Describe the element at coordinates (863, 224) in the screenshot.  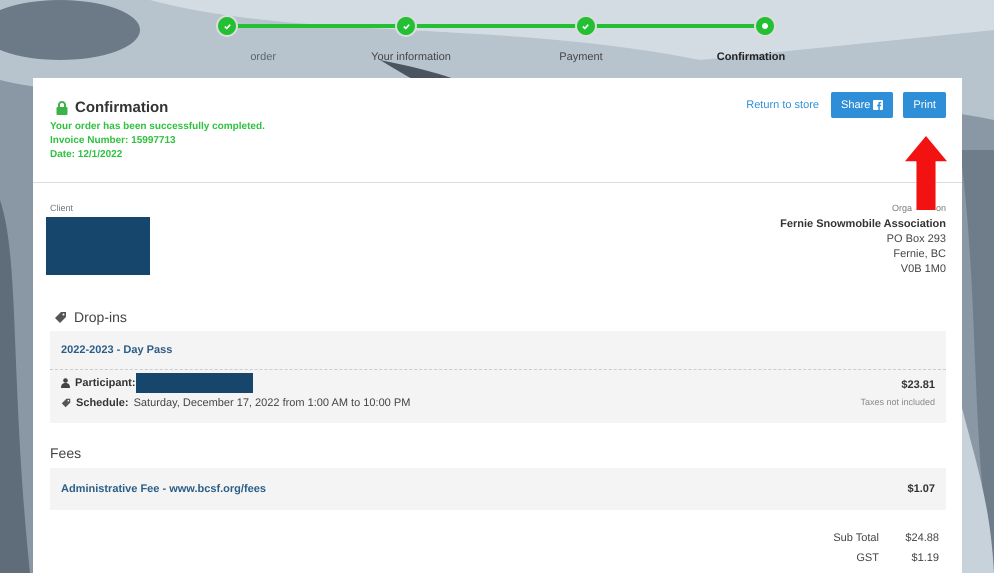
I see `organization-name: Fernie Snowmobile Association` at that location.